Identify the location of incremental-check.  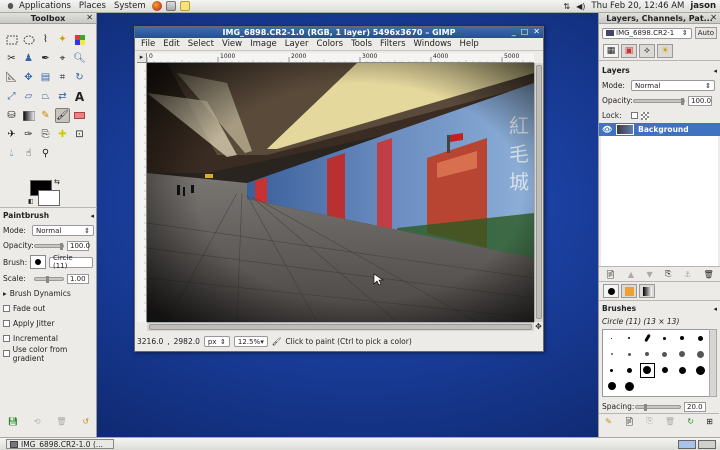
(6, 338).